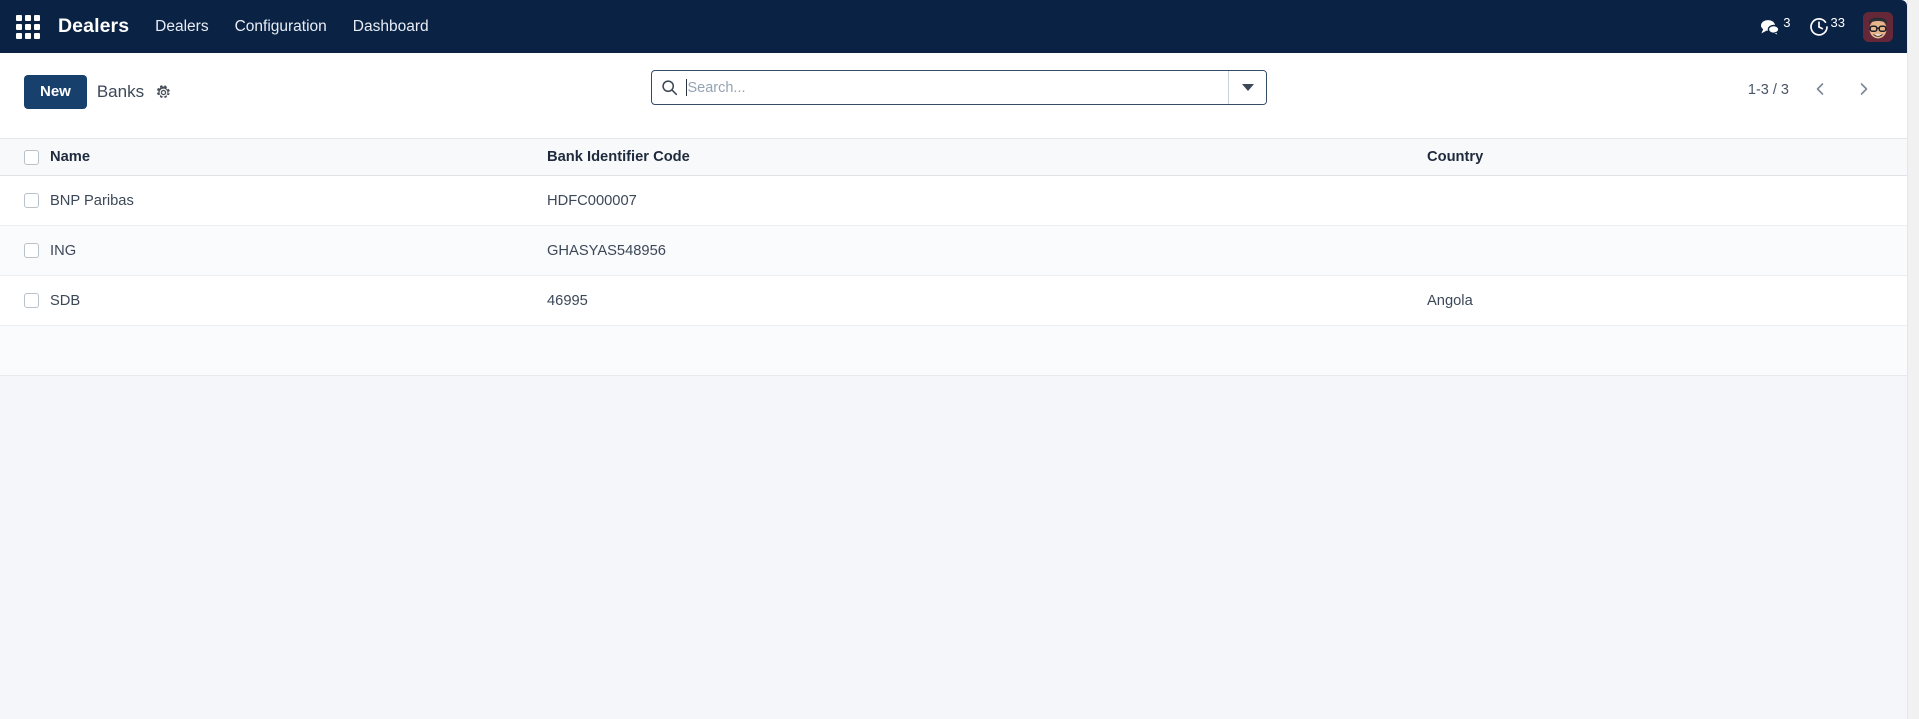 This screenshot has height=719, width=1919. I want to click on table-row: SDB 46995 Angola, so click(953, 300).